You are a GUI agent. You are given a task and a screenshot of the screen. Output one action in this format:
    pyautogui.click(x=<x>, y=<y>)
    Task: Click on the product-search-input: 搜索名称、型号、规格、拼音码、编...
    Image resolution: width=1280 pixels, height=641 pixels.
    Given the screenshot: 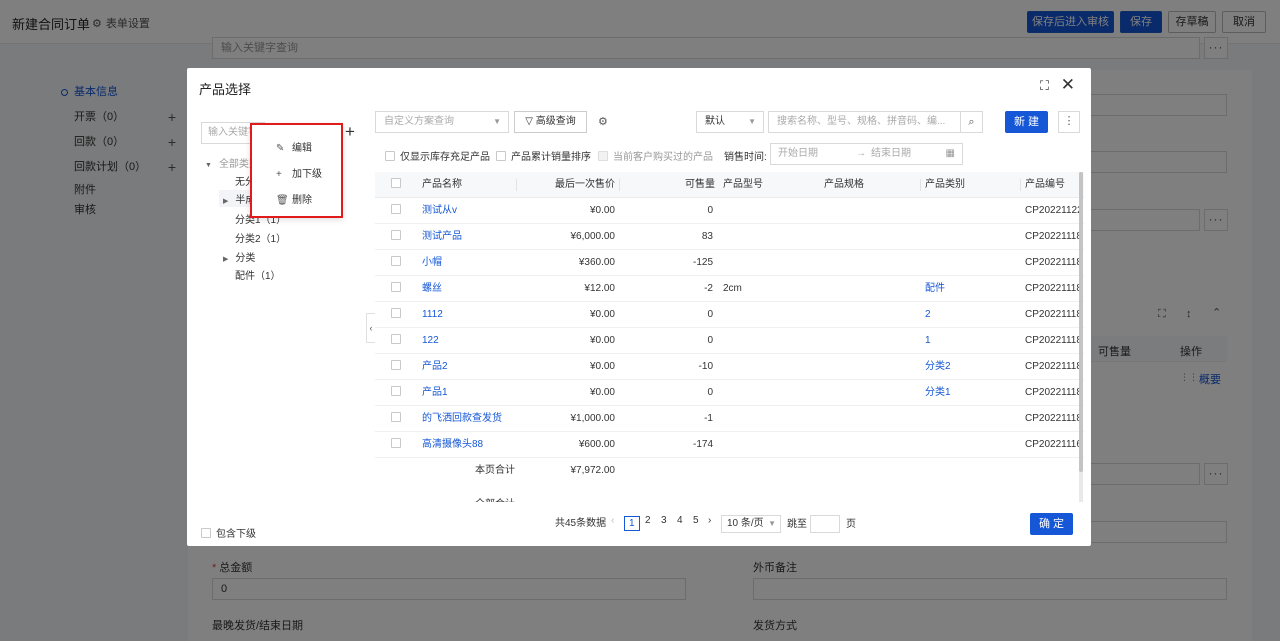 What is the action you would take?
    pyautogui.click(x=864, y=122)
    